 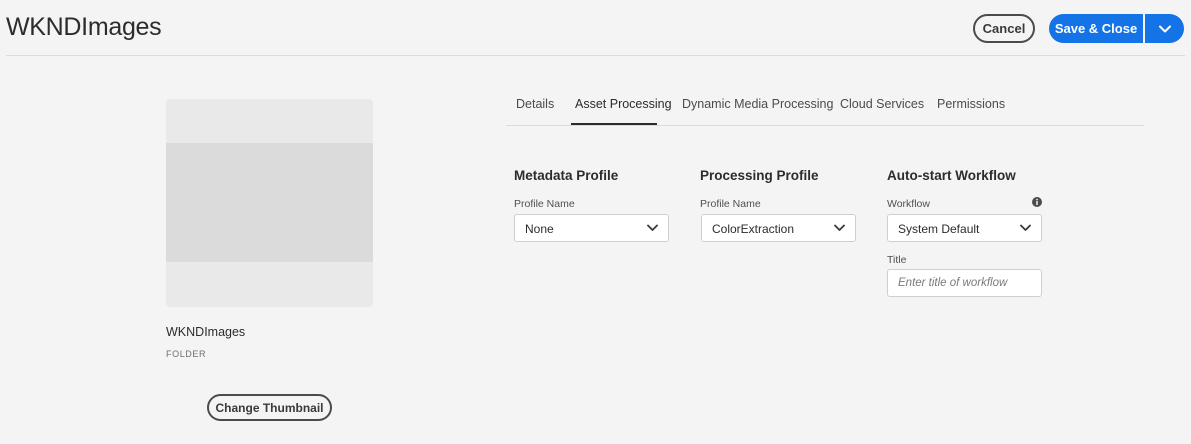 What do you see at coordinates (971, 104) in the screenshot?
I see `tab-permissions: Permissions` at bounding box center [971, 104].